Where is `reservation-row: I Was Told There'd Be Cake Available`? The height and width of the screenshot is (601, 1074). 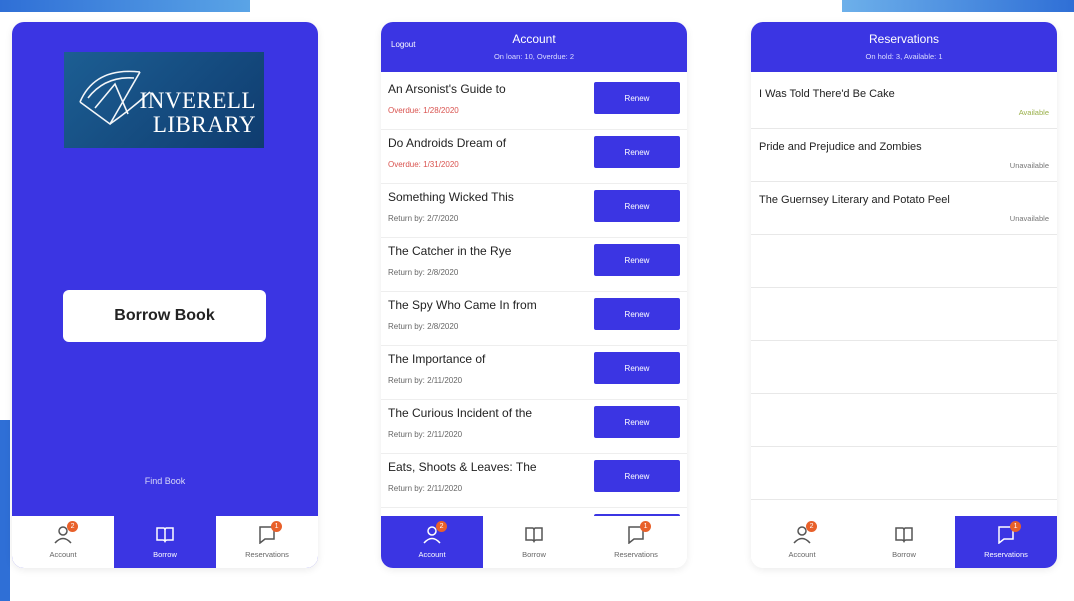
reservation-row: I Was Told There'd Be Cake Available is located at coordinates (904, 102).